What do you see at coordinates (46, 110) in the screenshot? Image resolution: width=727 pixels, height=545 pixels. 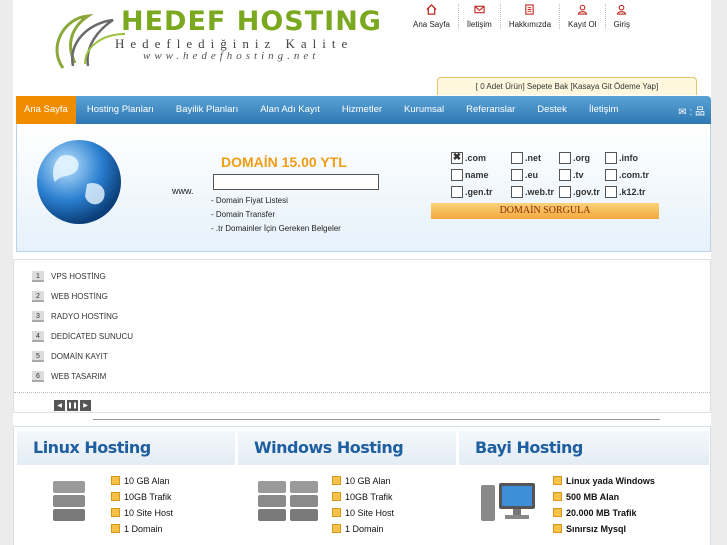 I see `nav-item-home: Ana Sayfa` at bounding box center [46, 110].